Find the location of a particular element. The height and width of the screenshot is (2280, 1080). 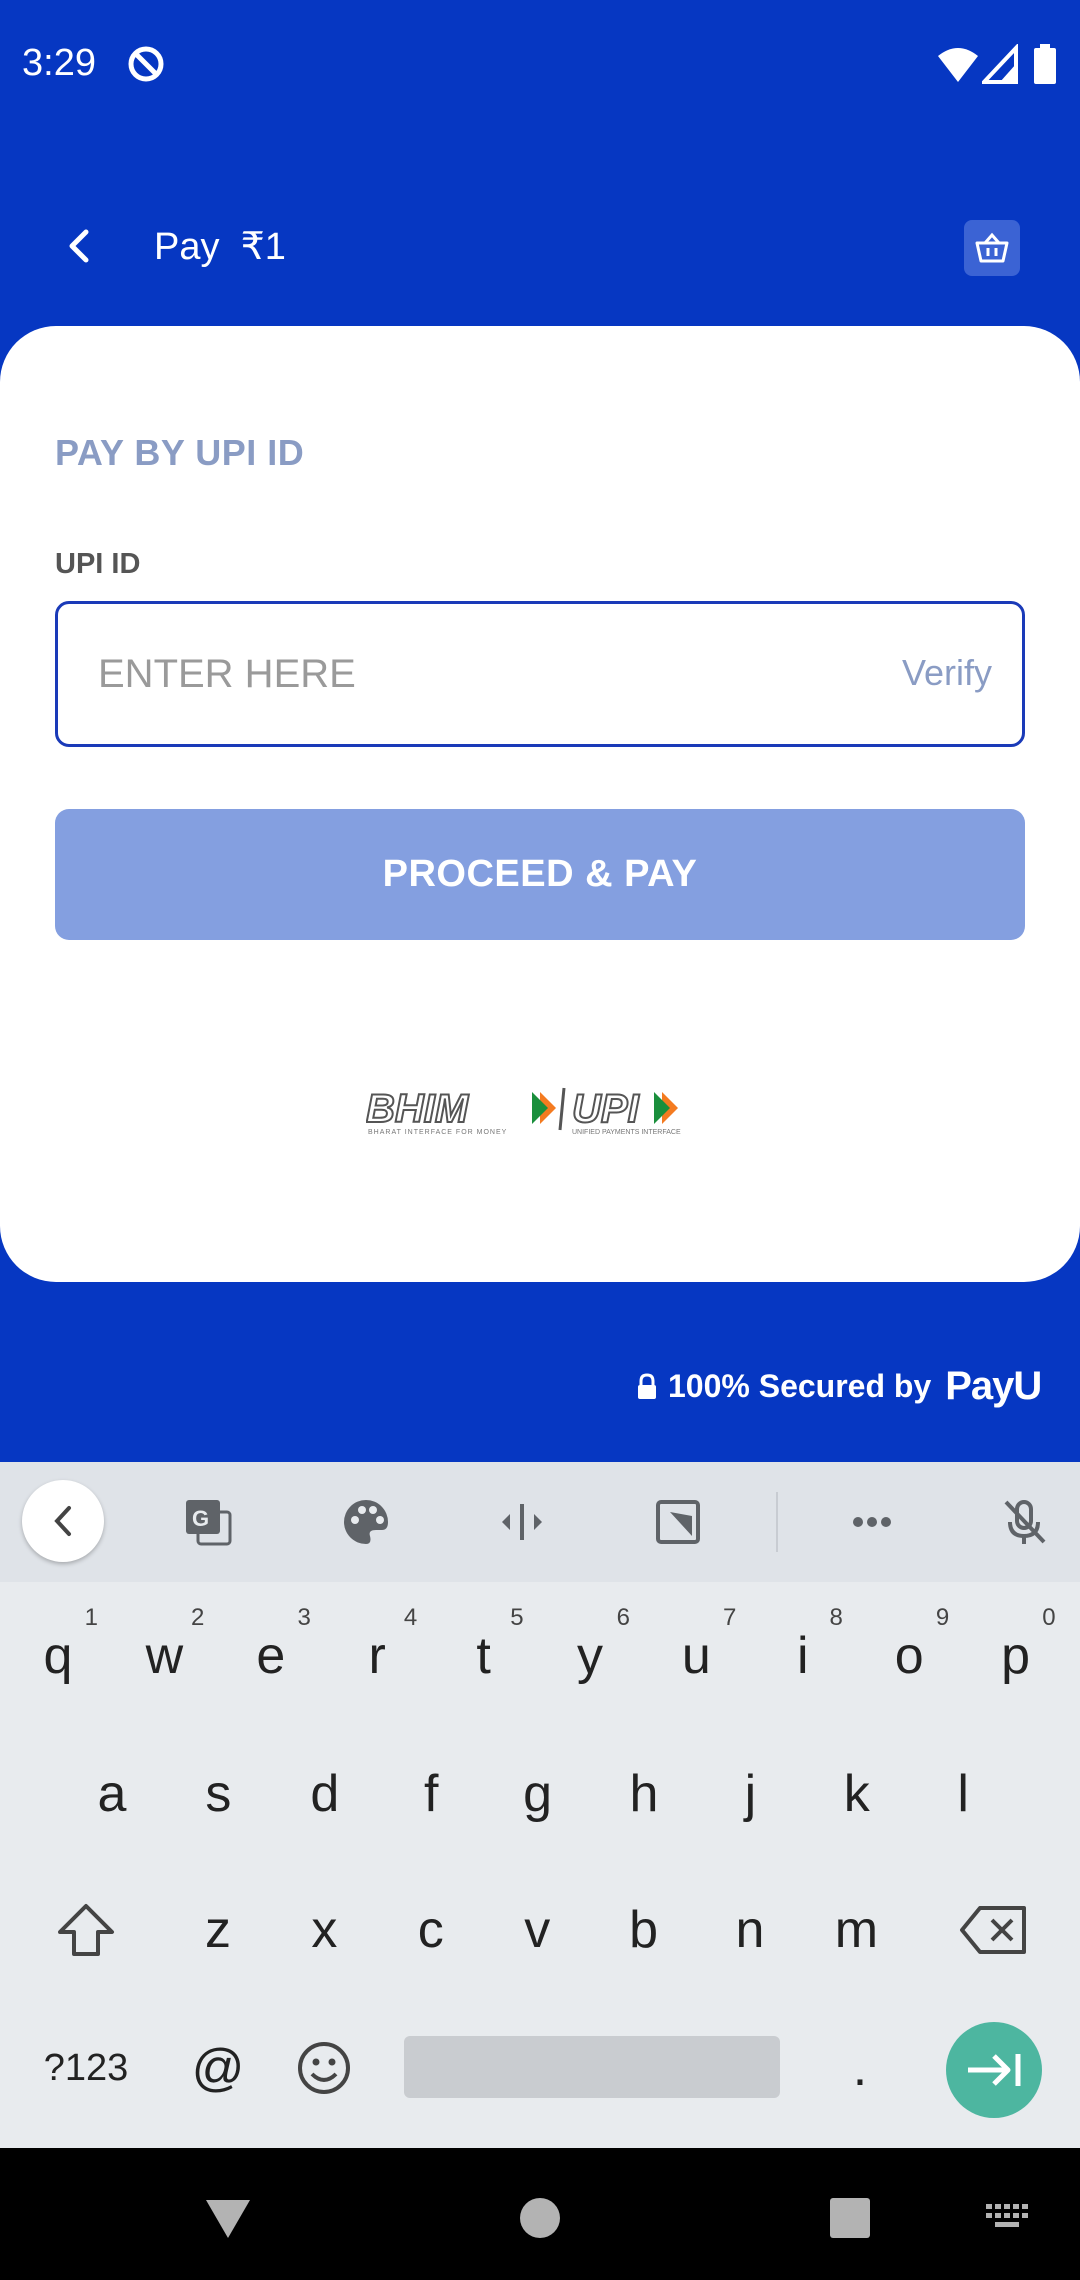

backspace-key is located at coordinates (994, 1930).